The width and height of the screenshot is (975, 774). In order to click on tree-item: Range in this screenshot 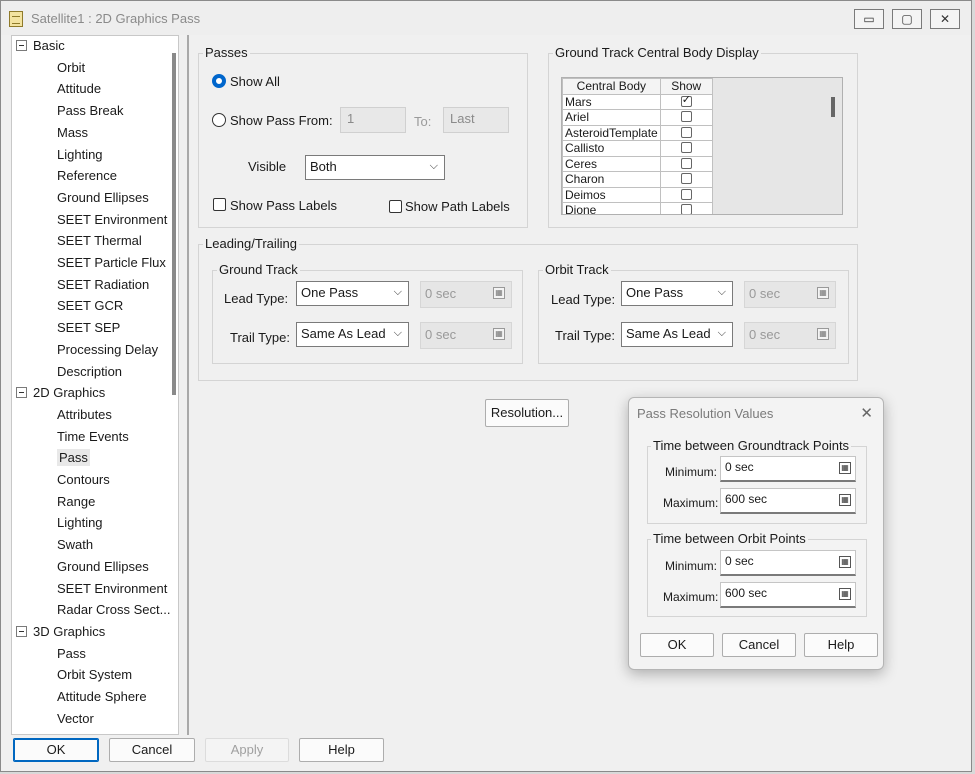, I will do `click(76, 502)`.